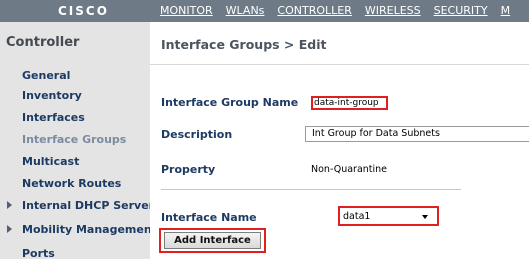 Image resolution: width=529 pixels, height=259 pixels. What do you see at coordinates (230, 102) in the screenshot?
I see `group-name-label: Interface Group Name` at bounding box center [230, 102].